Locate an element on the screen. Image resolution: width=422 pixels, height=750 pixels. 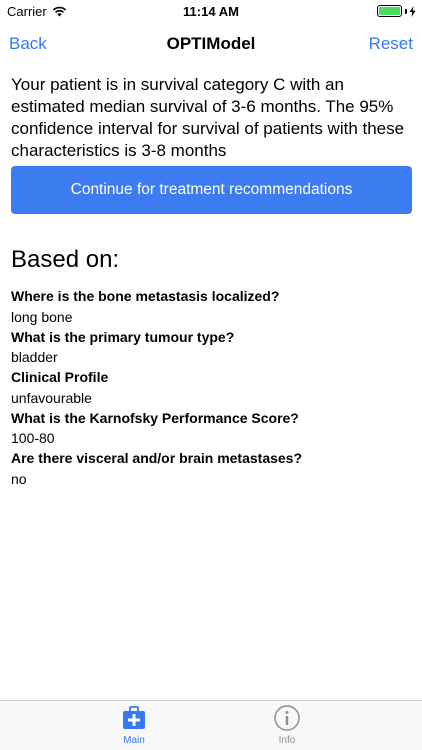
tab-main: Main is located at coordinates (134, 725).